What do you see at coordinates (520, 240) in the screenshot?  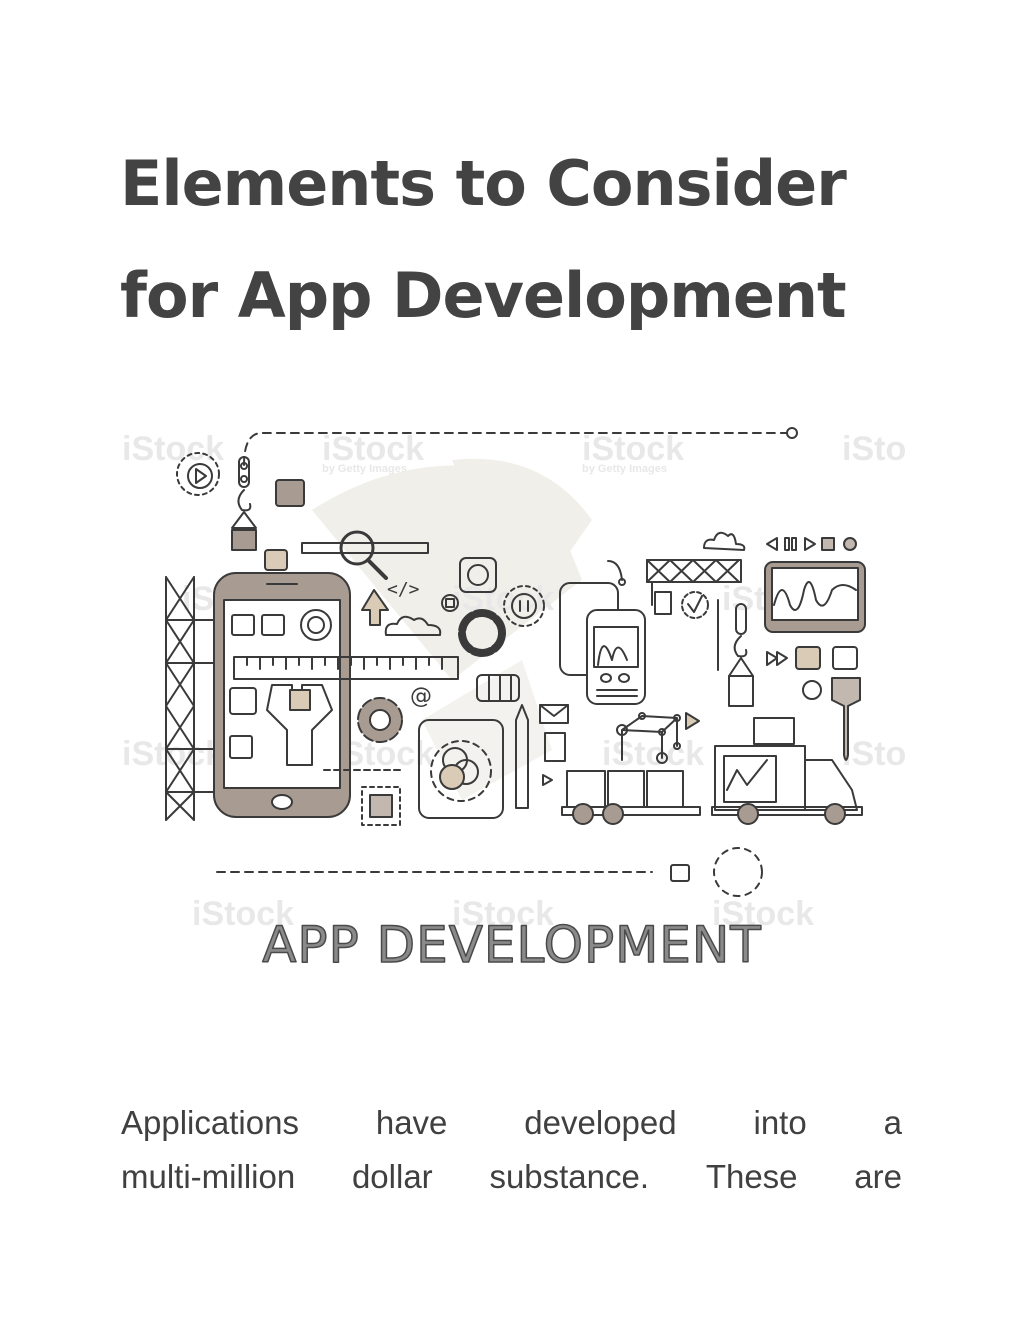 I see `document-title: Elements to Consider for App Development` at bounding box center [520, 240].